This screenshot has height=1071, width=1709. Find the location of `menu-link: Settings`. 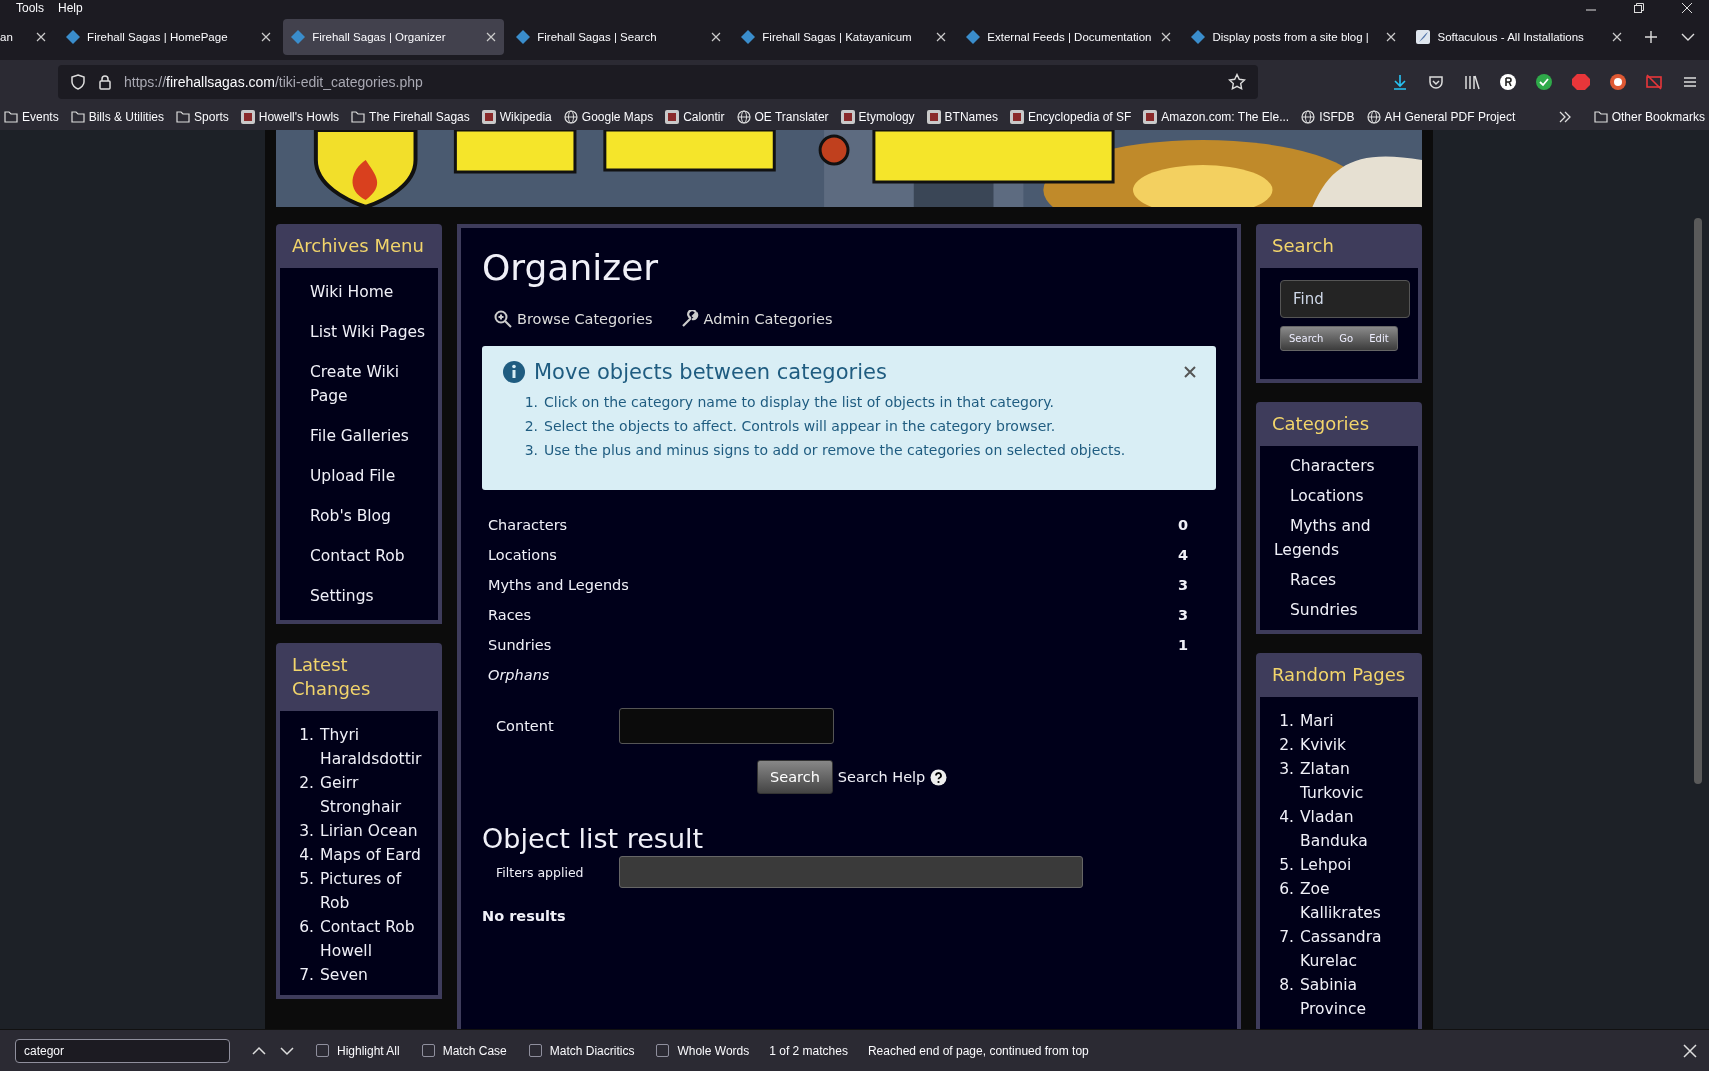

menu-link: Settings is located at coordinates (374, 596).